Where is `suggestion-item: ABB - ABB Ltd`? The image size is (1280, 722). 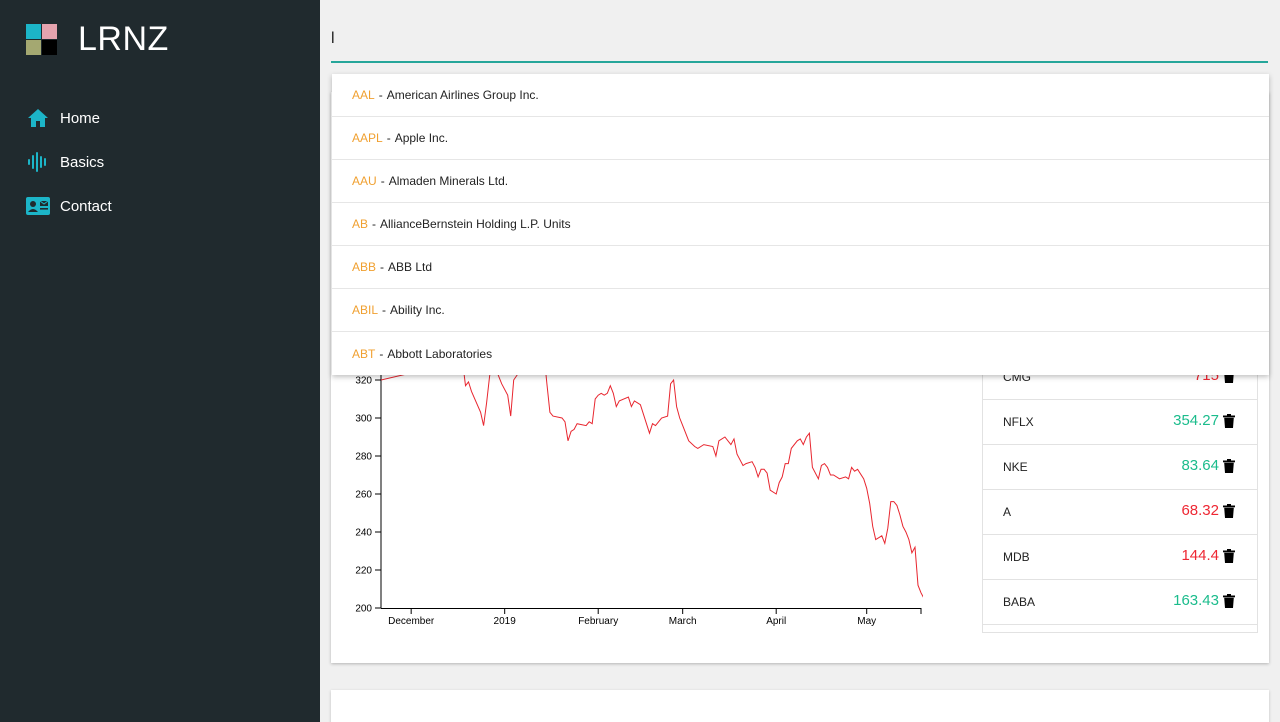 suggestion-item: ABB - ABB Ltd is located at coordinates (800, 267).